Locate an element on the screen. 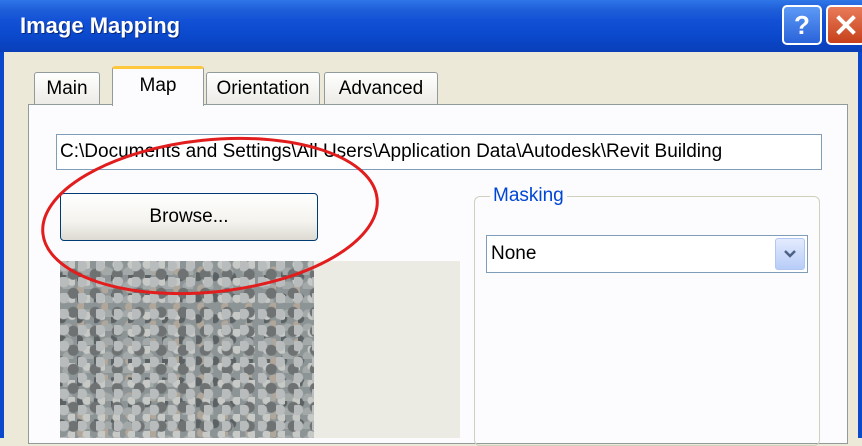  close-icon is located at coordinates (846, 25).